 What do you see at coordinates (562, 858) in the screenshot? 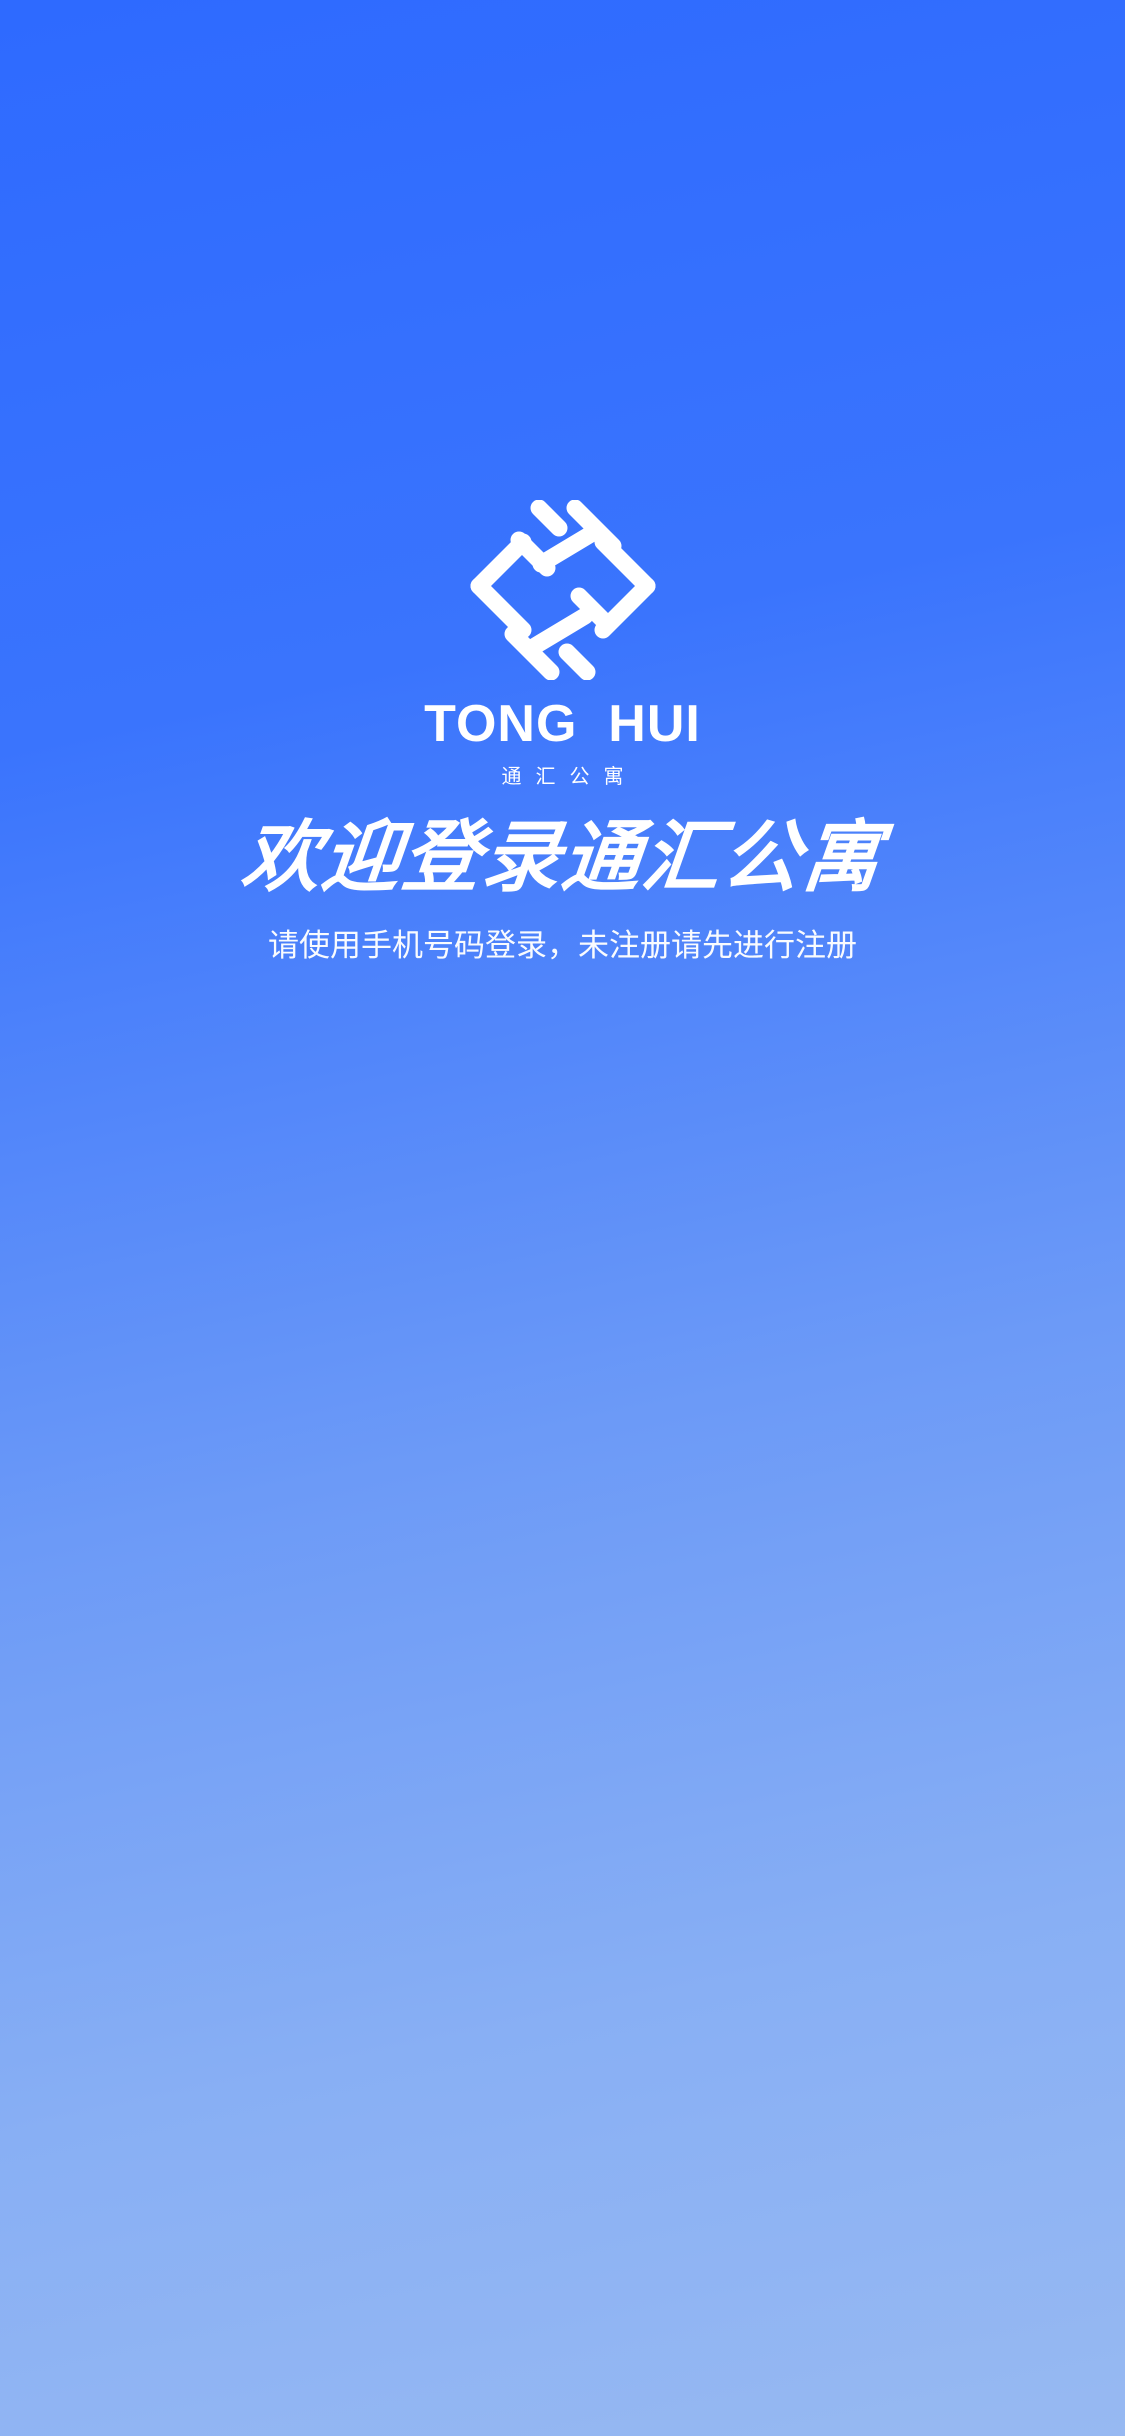
I see `welcome-title: 欢迎登录通汇公寓` at bounding box center [562, 858].